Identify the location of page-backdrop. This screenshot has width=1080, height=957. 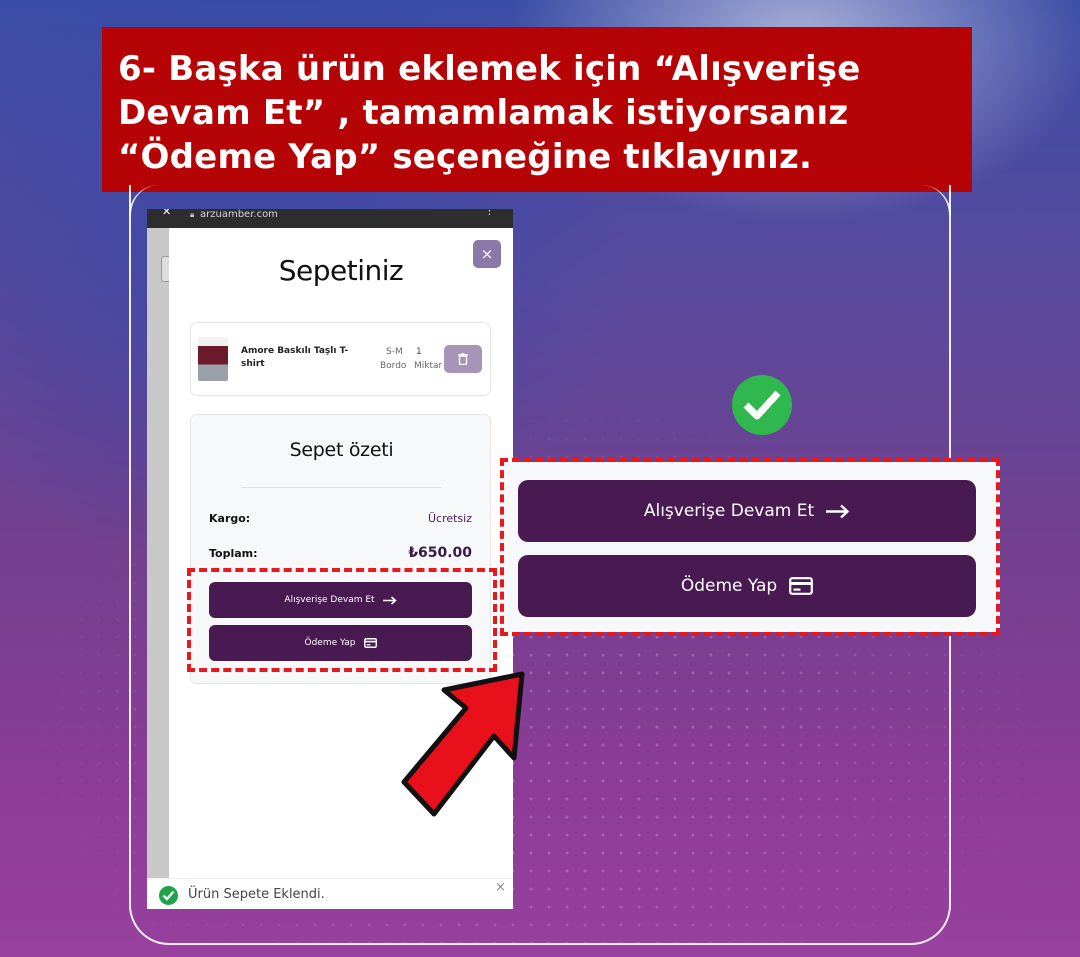
(159, 553).